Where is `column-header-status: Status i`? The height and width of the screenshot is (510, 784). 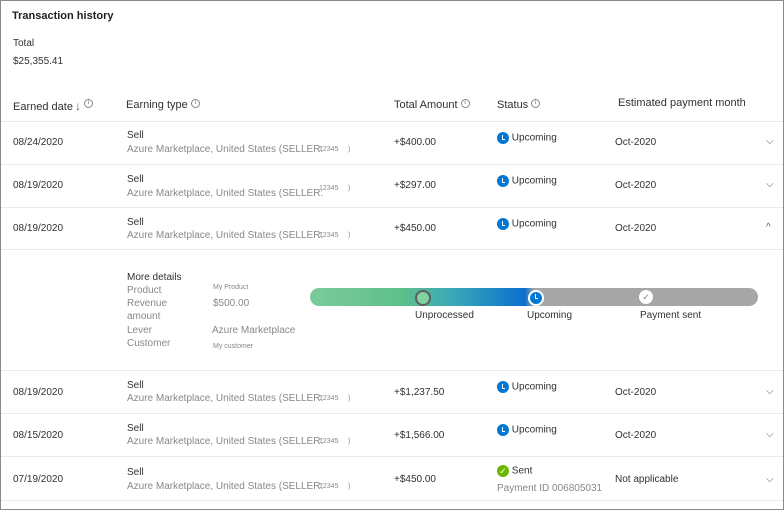
column-header-status: Status i is located at coordinates (519, 105).